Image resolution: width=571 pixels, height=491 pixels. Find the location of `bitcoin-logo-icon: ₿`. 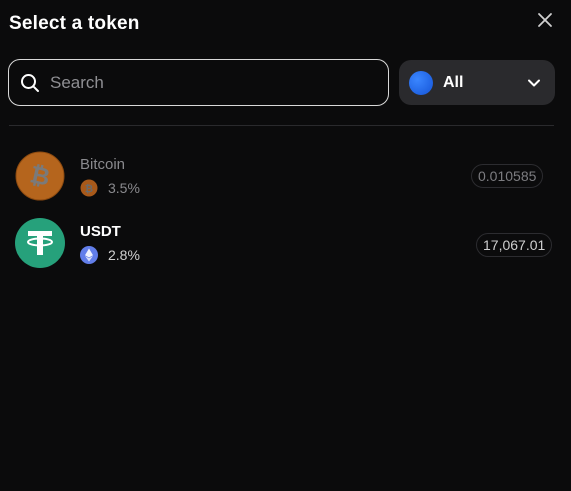

bitcoin-logo-icon: ₿ is located at coordinates (40, 176).